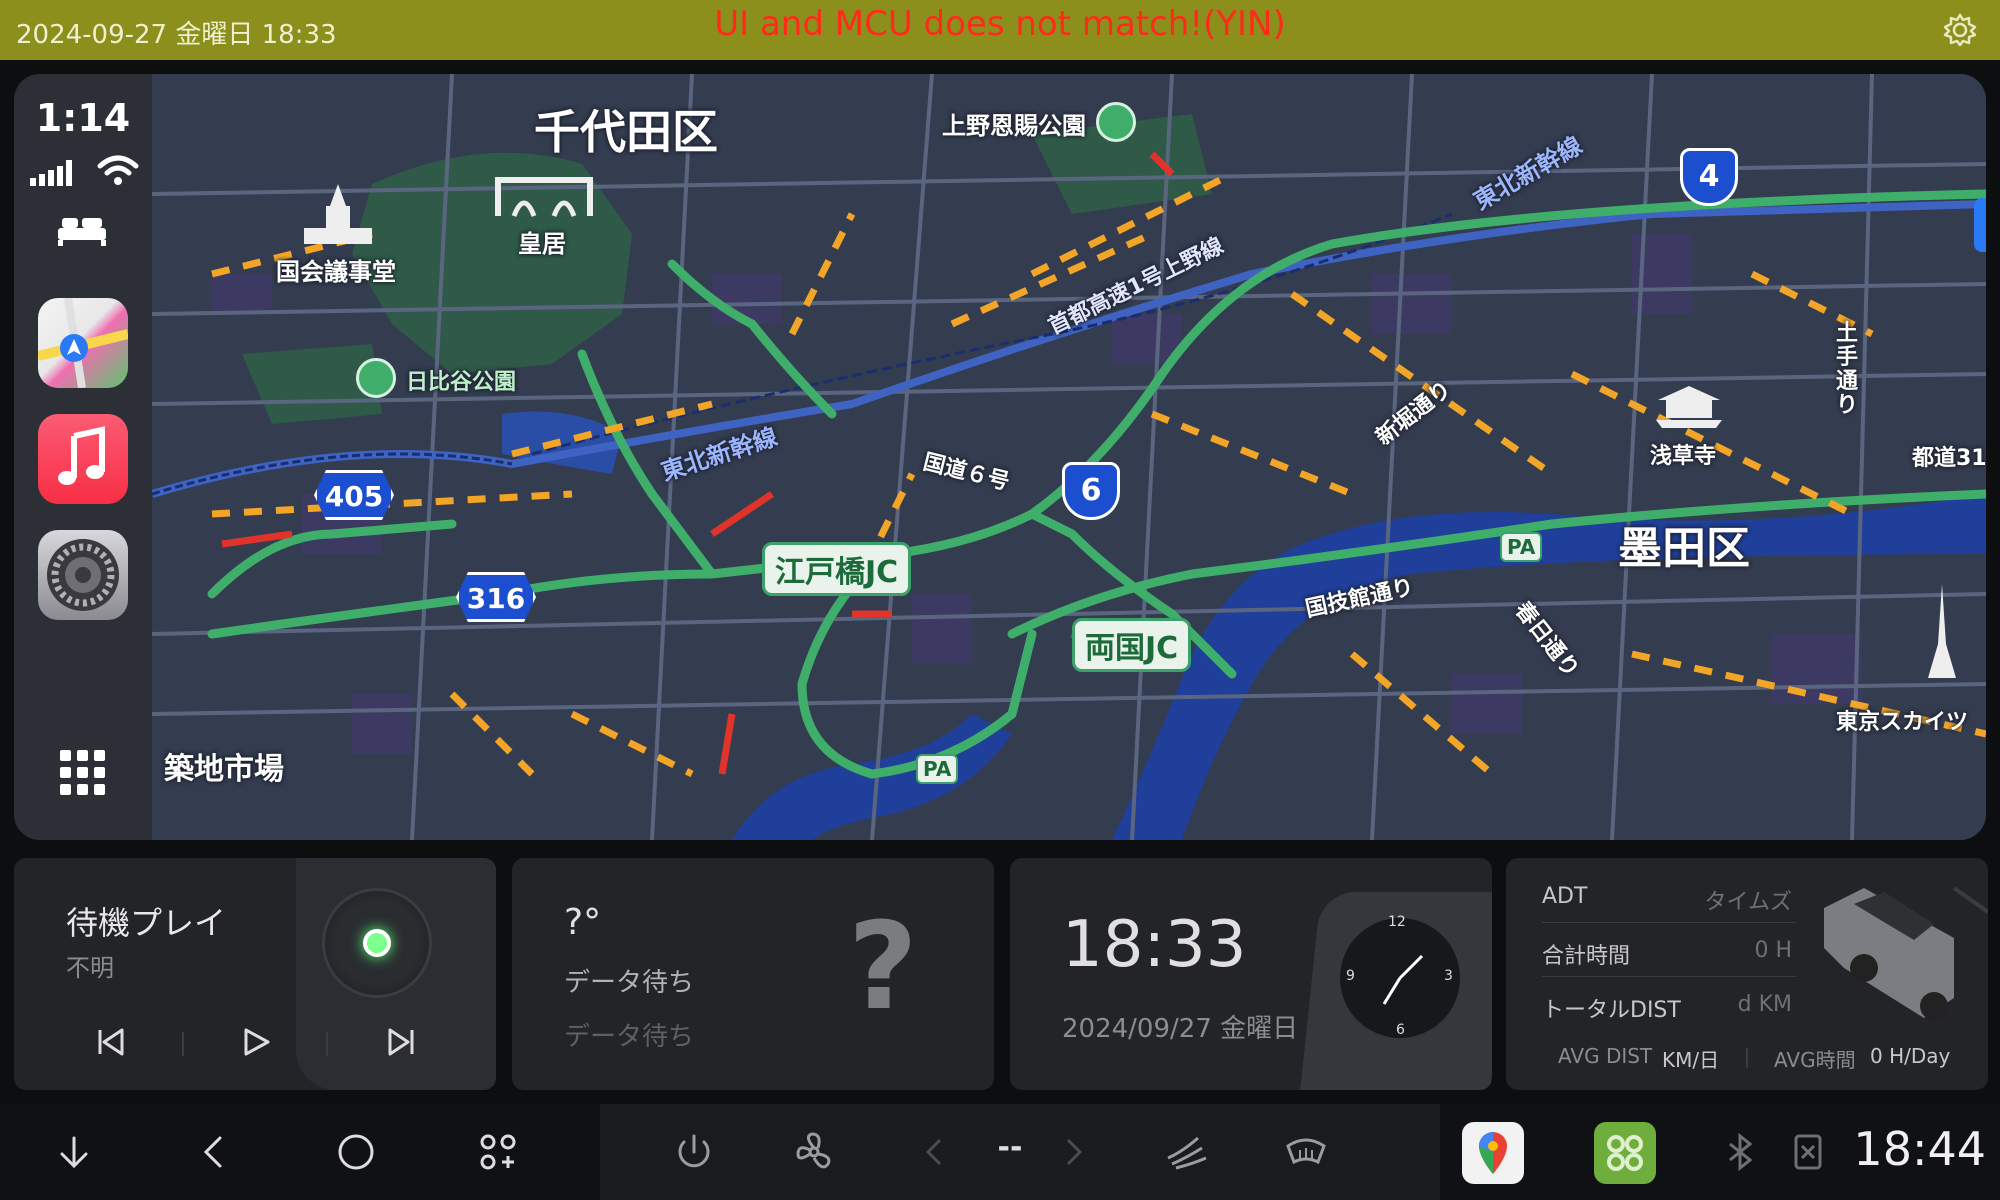 The image size is (2000, 1200). I want to click on route-shield-4: 4, so click(1709, 177).